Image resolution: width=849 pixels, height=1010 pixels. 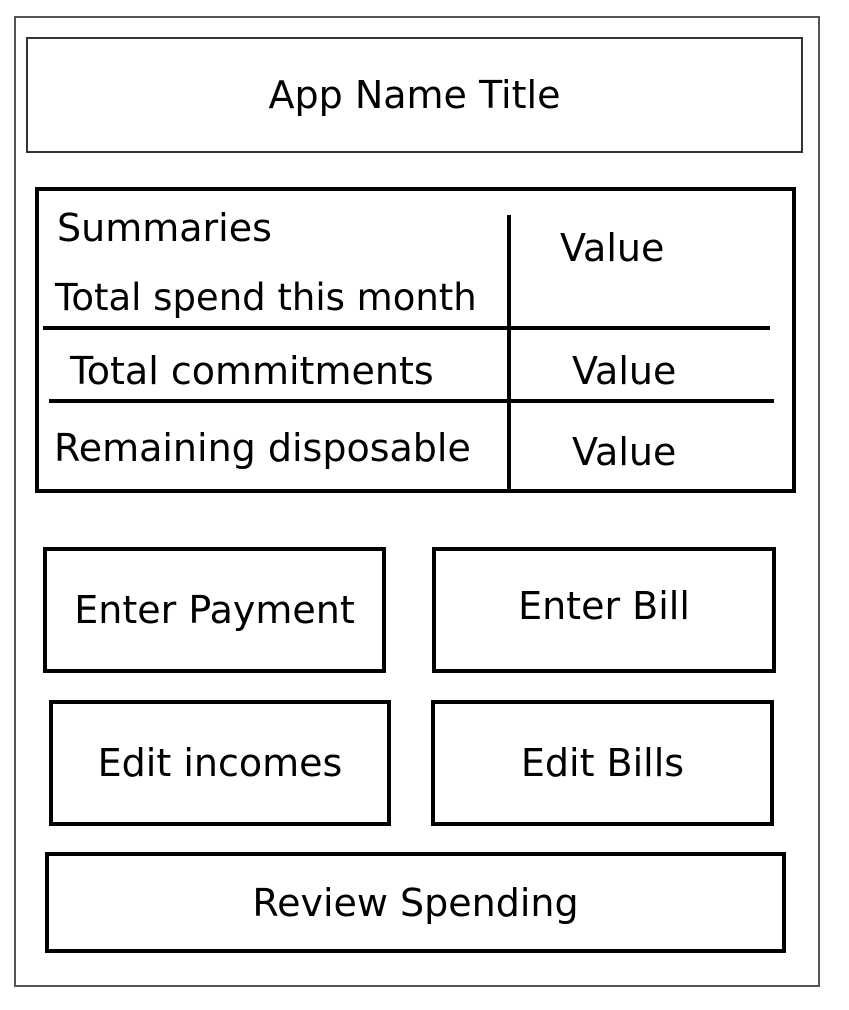 I want to click on review-spending-label: Review Spending, so click(x=415, y=902).